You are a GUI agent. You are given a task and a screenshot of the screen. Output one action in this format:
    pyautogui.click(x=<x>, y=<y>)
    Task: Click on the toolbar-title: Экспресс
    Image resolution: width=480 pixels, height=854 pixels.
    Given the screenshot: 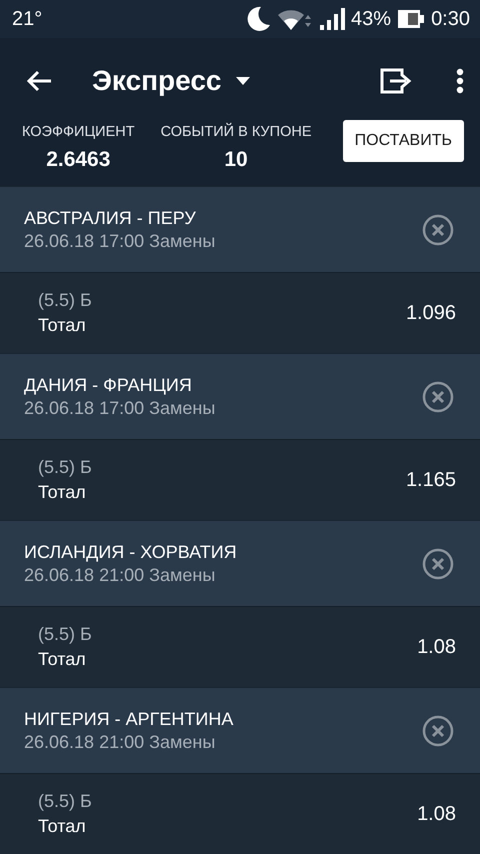 What is the action you would take?
    pyautogui.click(x=157, y=81)
    